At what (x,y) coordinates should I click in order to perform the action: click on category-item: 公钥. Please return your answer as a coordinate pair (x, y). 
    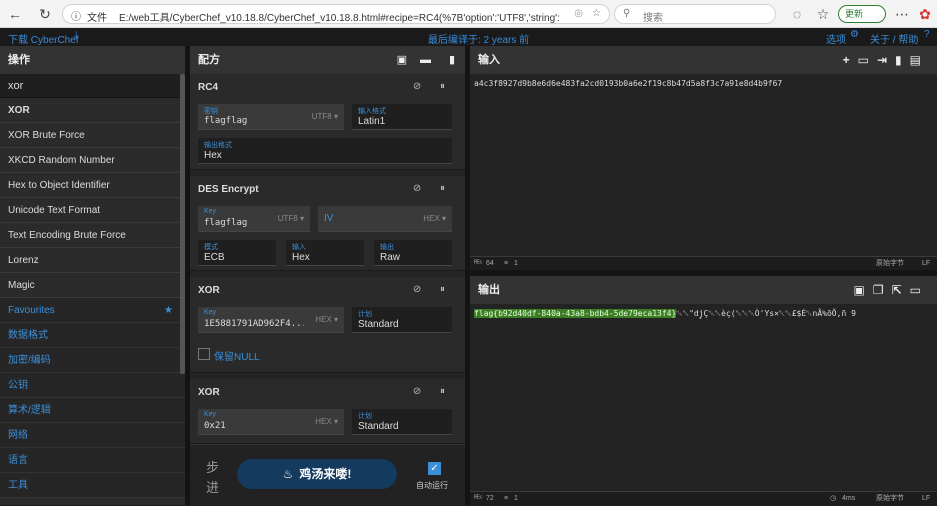
    Looking at the image, I should click on (92, 385).